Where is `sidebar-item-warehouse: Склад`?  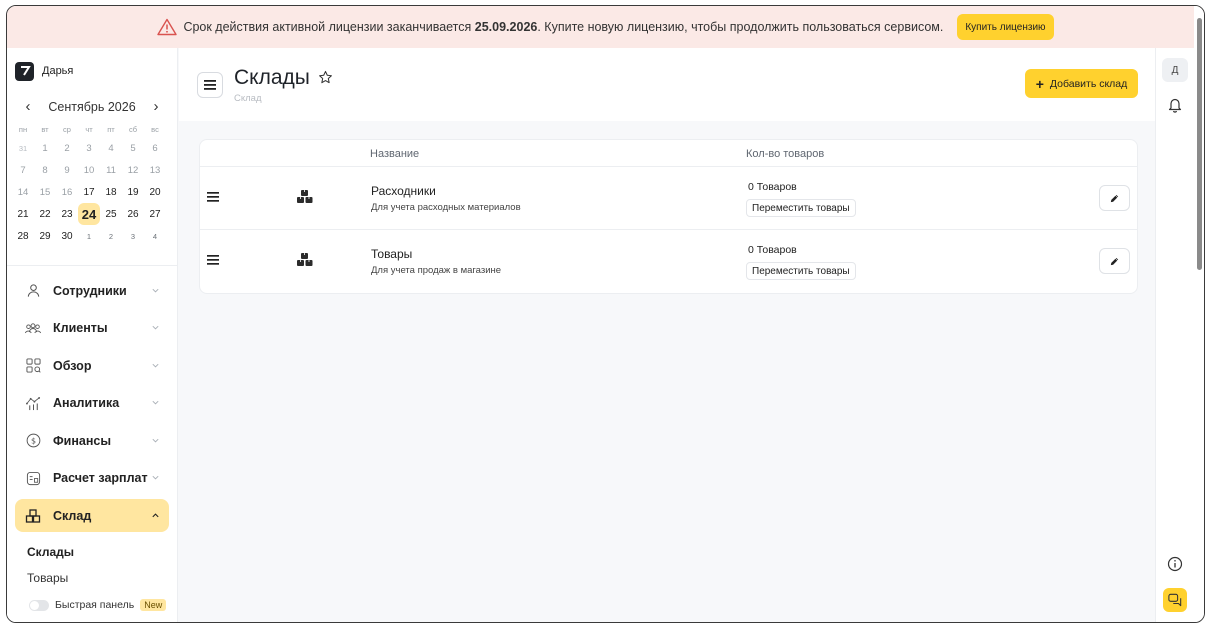 sidebar-item-warehouse: Склад is located at coordinates (92, 515).